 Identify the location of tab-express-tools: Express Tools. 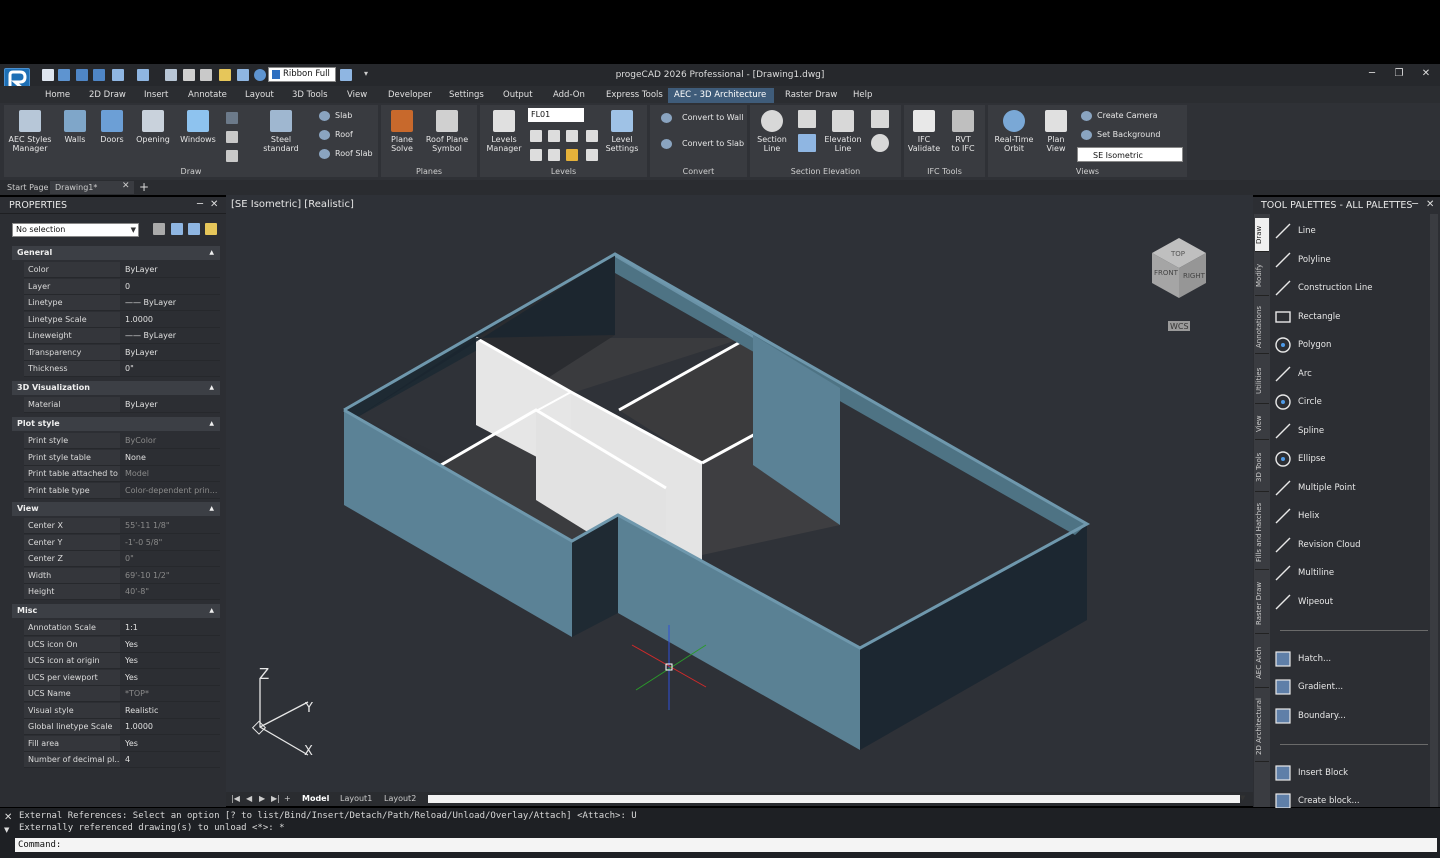
(634, 95).